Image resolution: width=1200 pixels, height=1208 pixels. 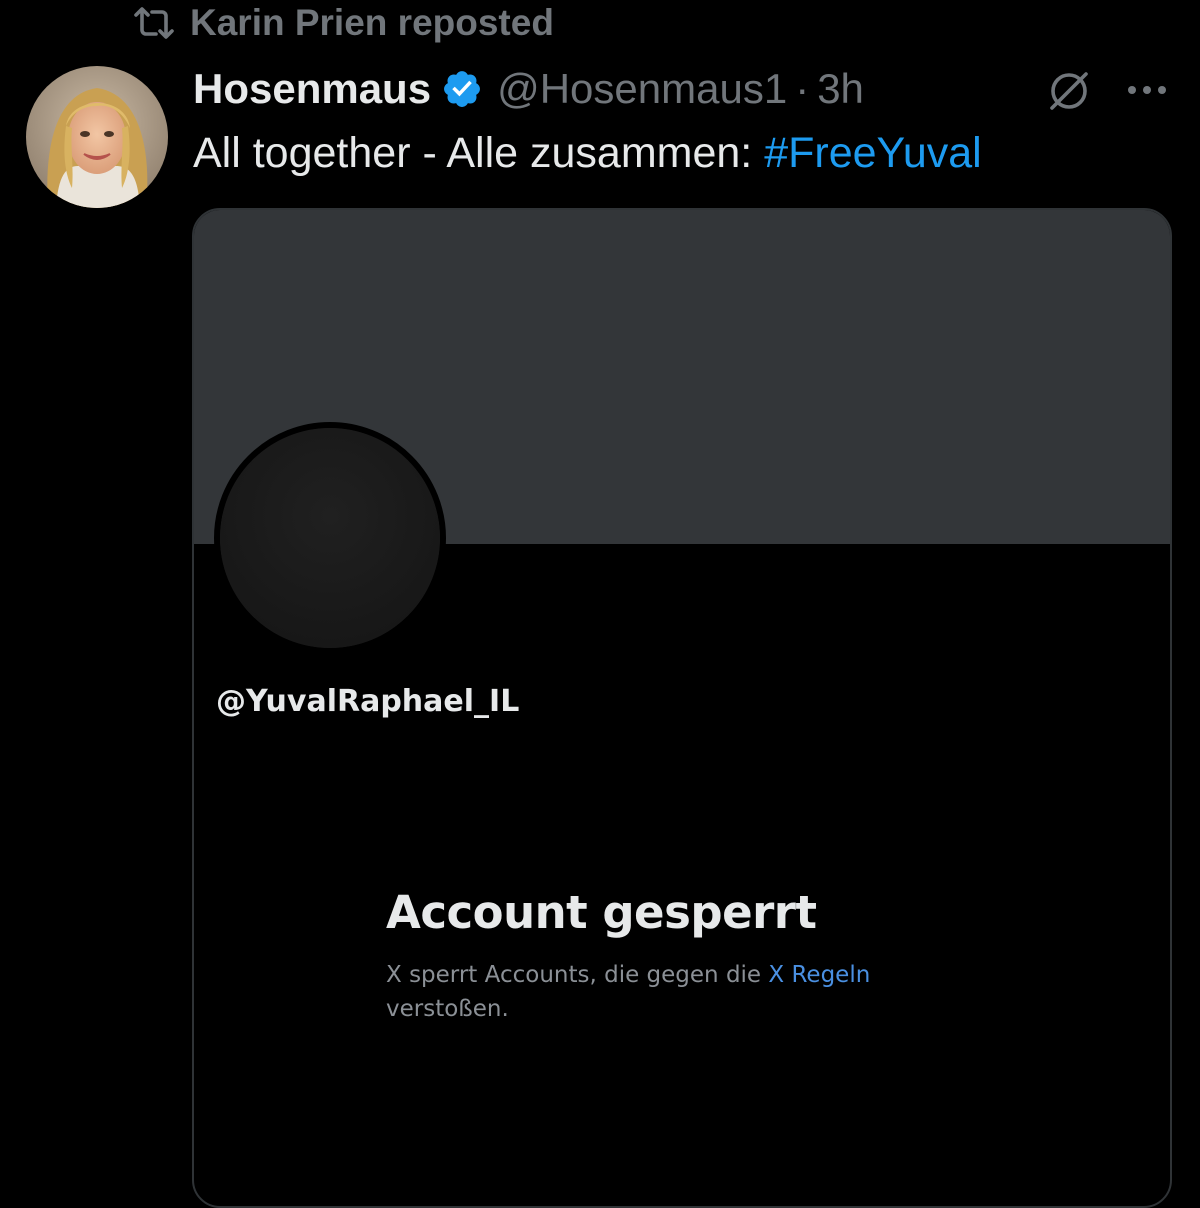 I want to click on suspended-account-handle: @YuvalRaphael_IL, so click(x=368, y=701).